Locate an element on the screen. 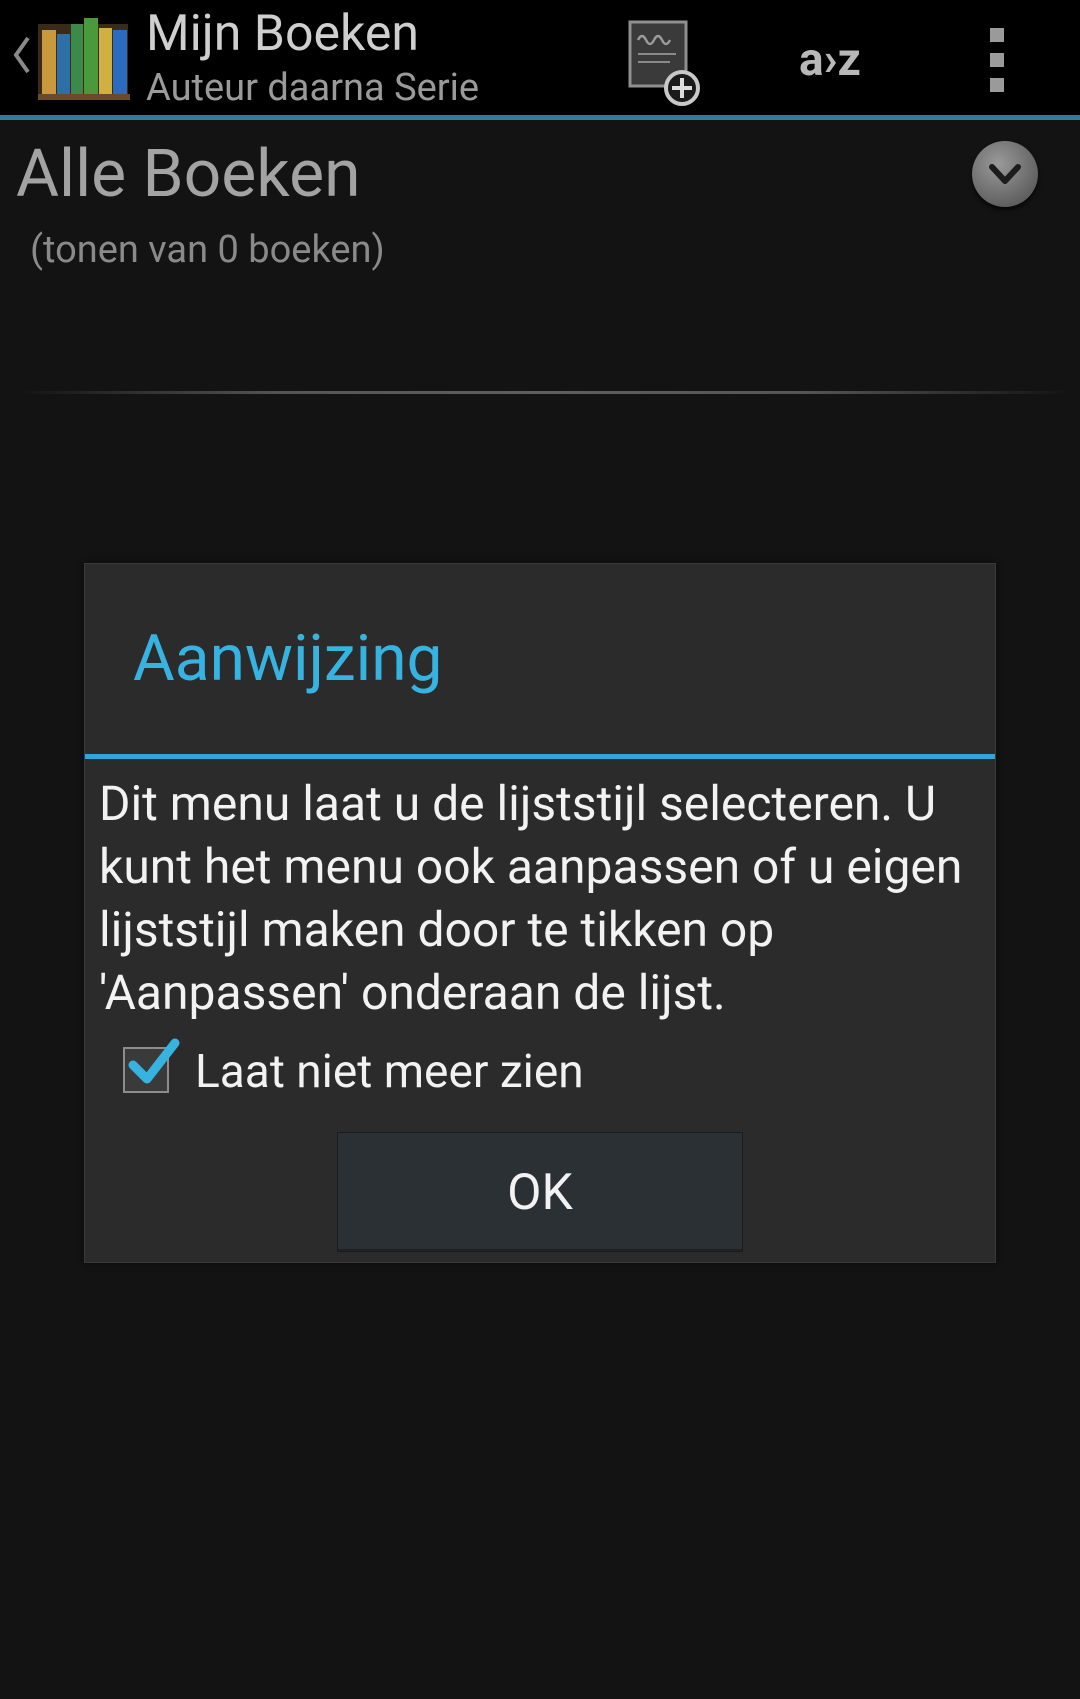 The image size is (1080, 1699). dialog-title: Aanwijzing is located at coordinates (288, 658).